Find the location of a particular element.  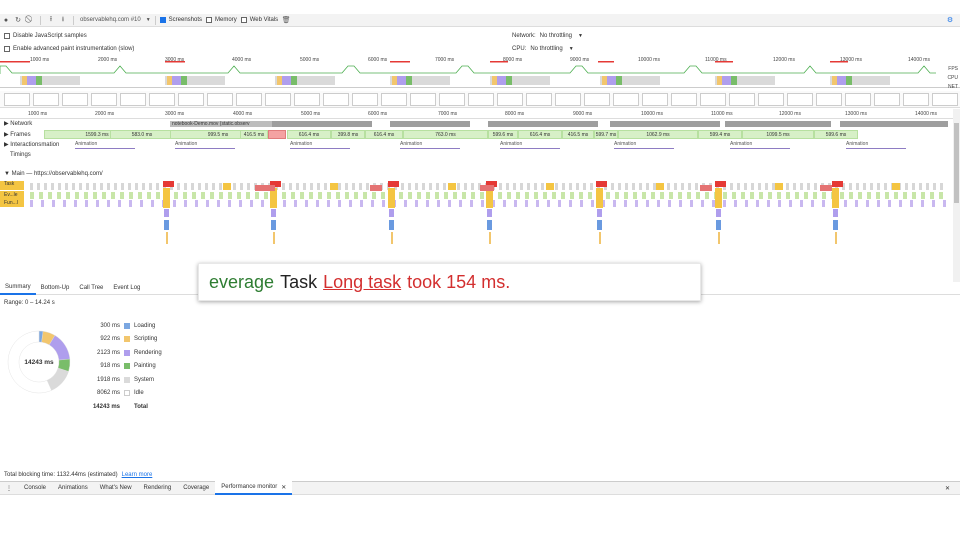

web-vitals-checkbox: Web Vitals is located at coordinates (259, 20).